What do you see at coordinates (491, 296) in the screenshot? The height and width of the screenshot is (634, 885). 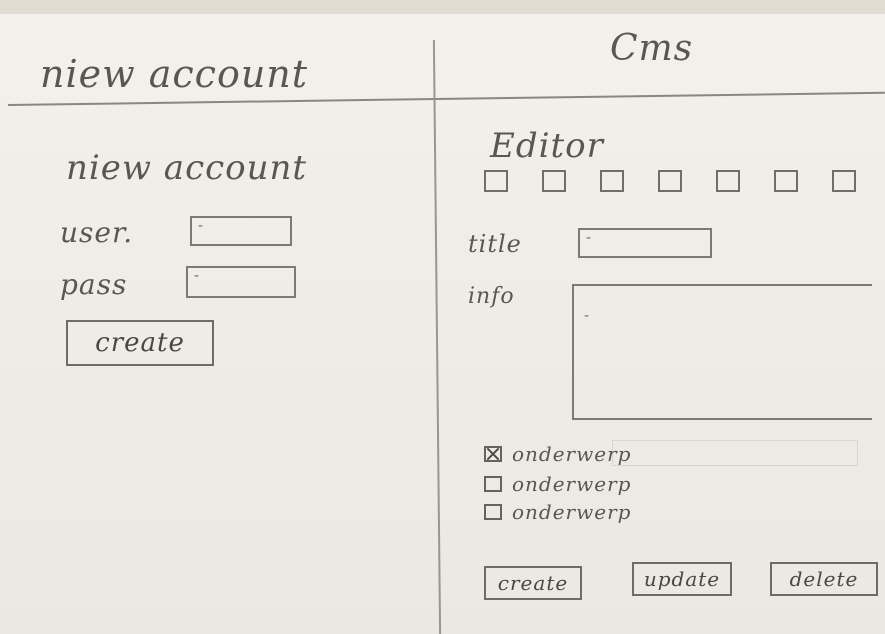 I see `info-label: info` at bounding box center [491, 296].